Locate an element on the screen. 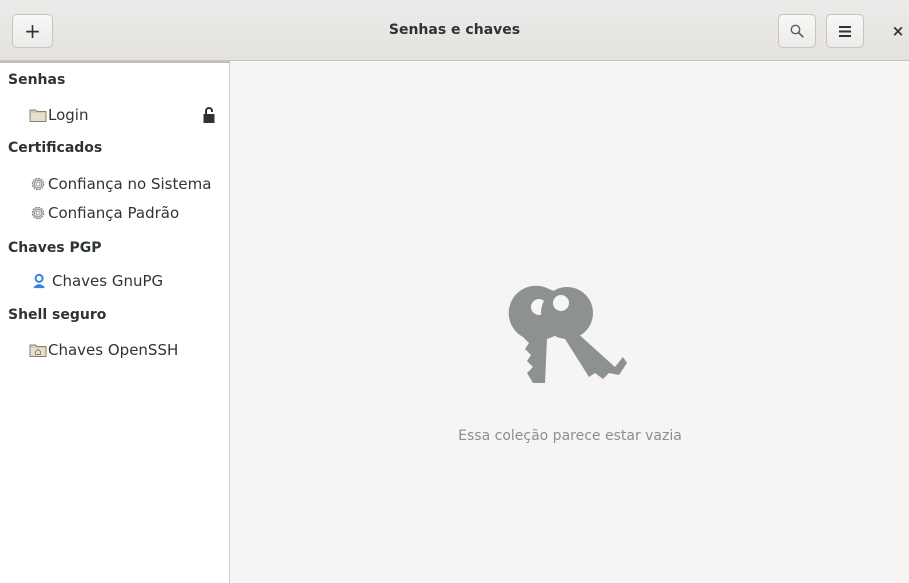 This screenshot has height=583, width=909. sidebar-item-chaves-gnupg: Chaves GnuPG is located at coordinates (114, 281).